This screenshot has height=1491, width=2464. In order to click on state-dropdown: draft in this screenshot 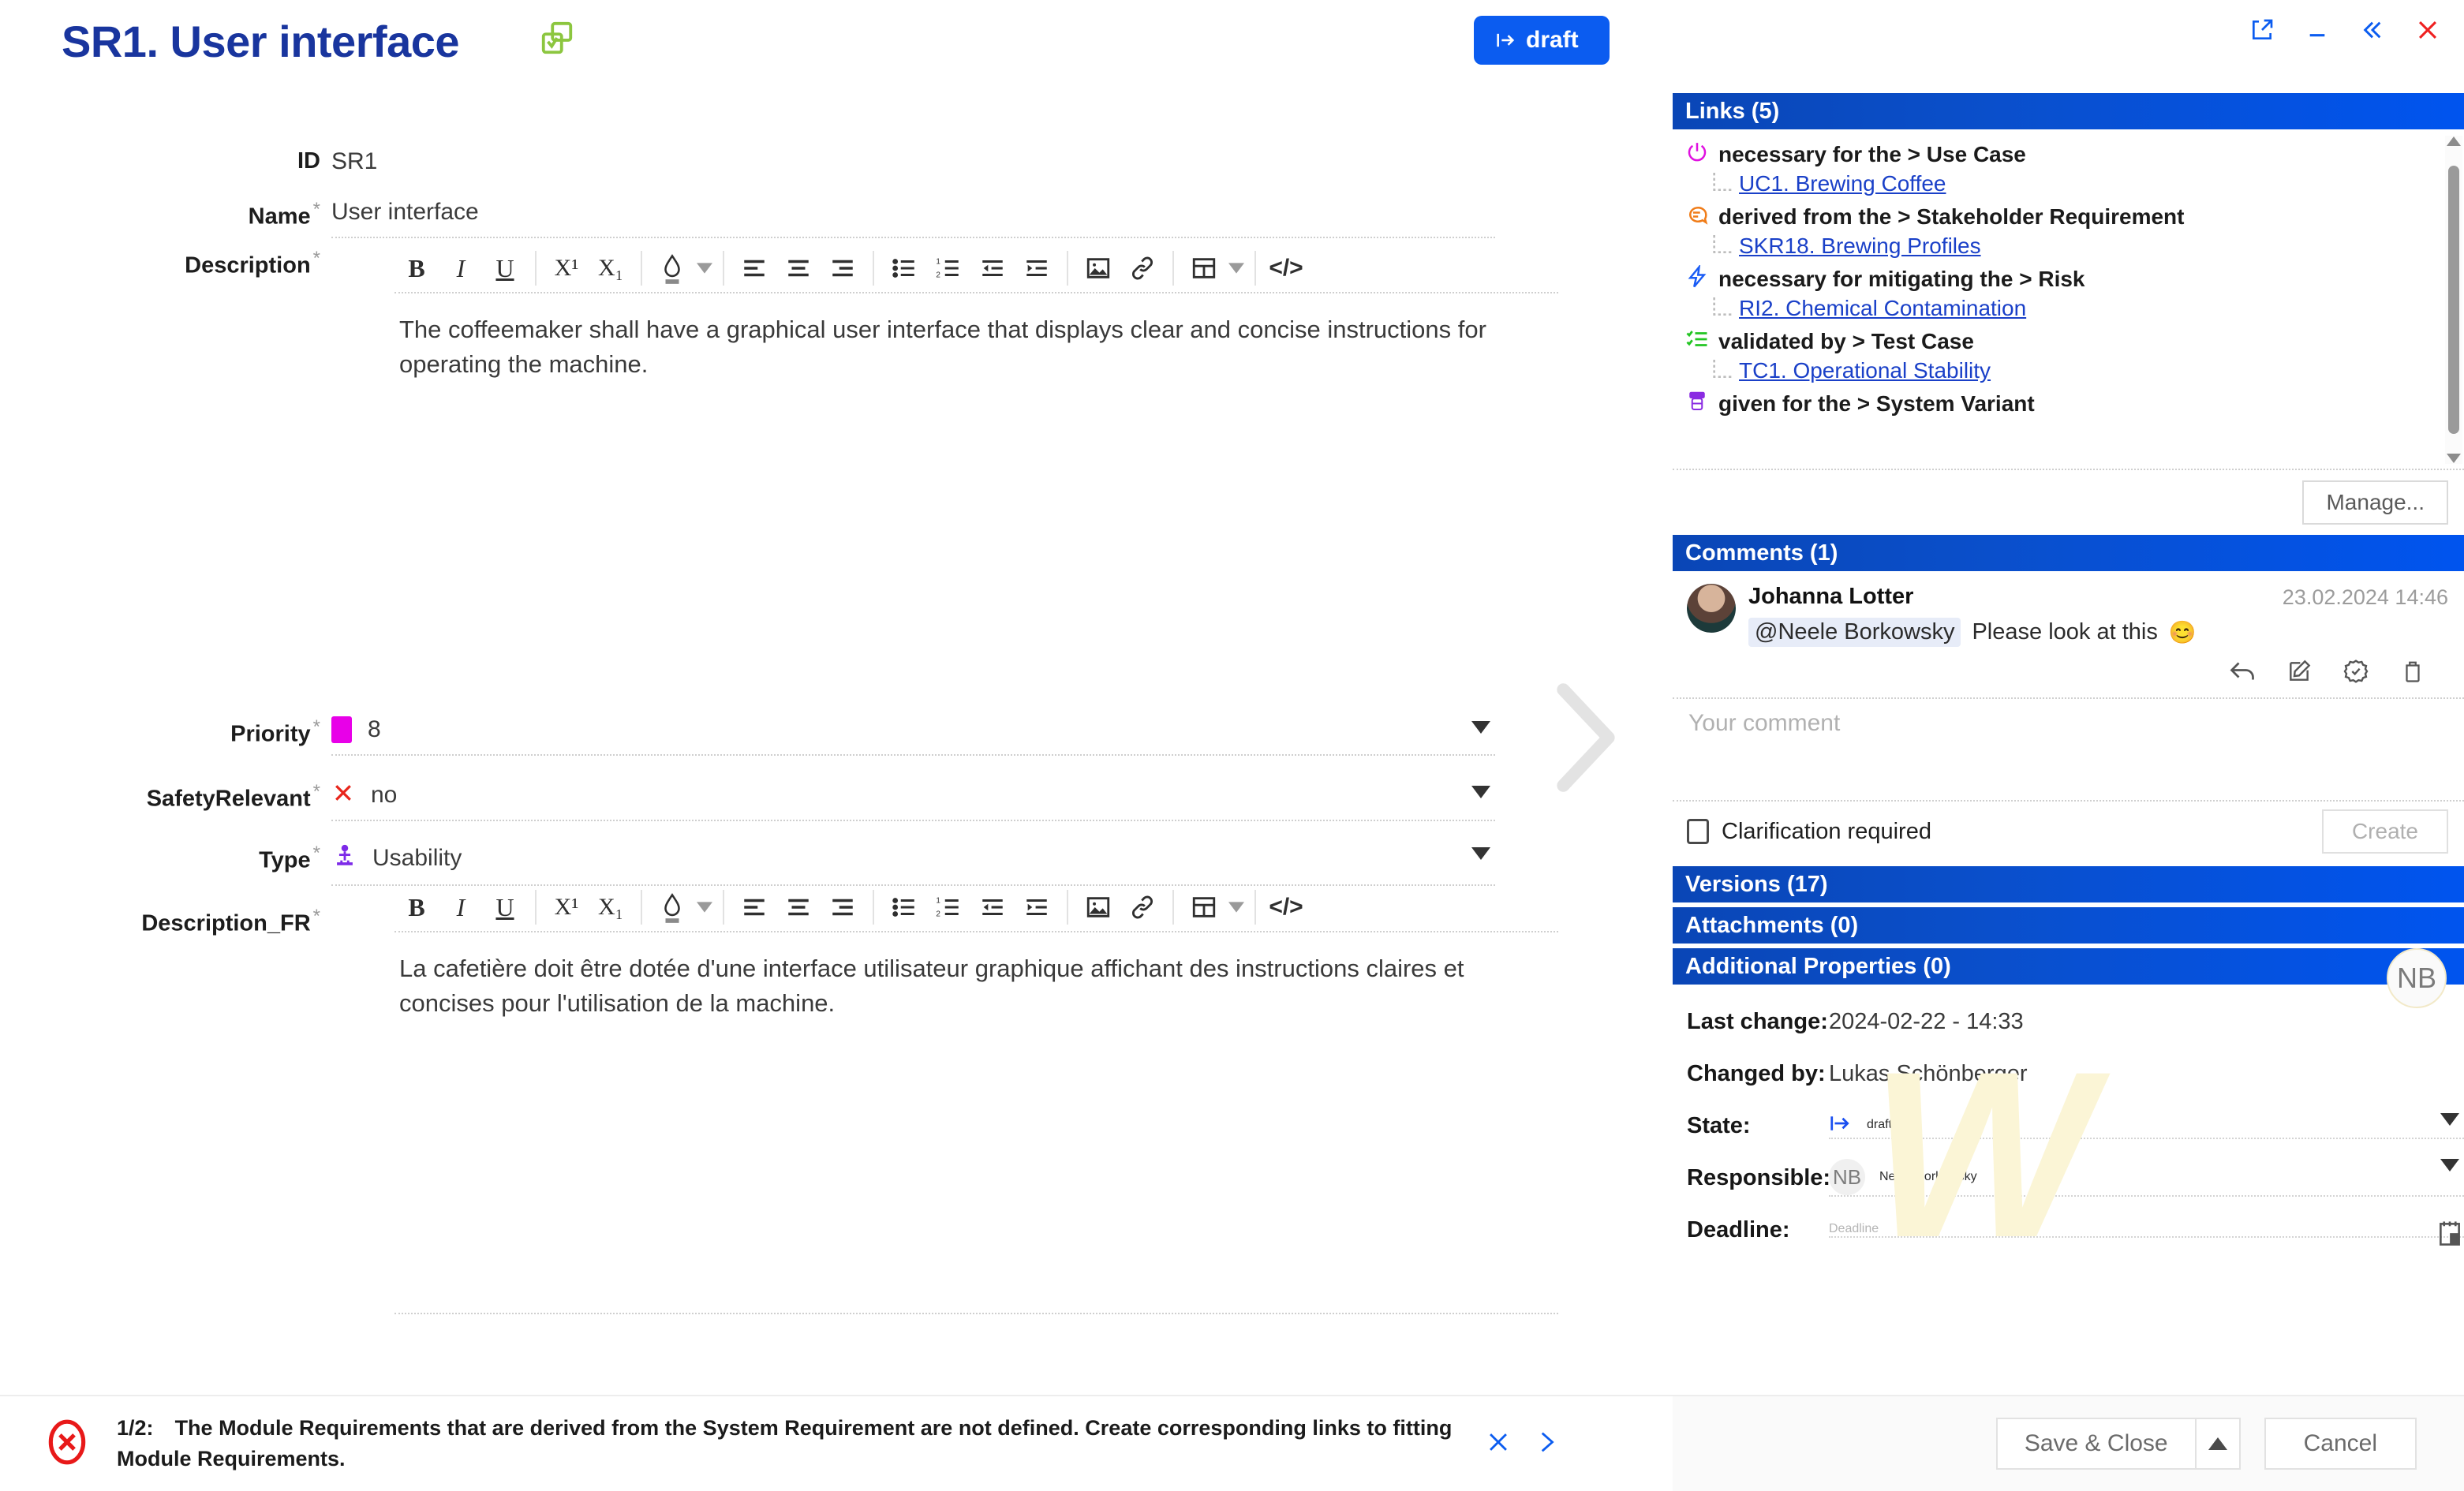, I will do `click(2146, 1125)`.